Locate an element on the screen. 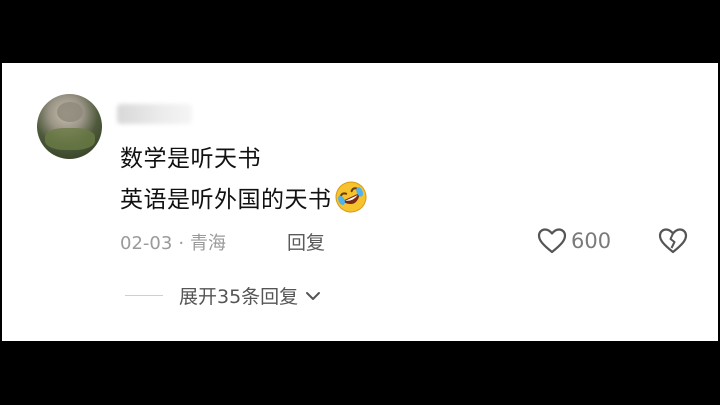 This screenshot has width=720, height=405. like-button: 600 is located at coordinates (574, 241).